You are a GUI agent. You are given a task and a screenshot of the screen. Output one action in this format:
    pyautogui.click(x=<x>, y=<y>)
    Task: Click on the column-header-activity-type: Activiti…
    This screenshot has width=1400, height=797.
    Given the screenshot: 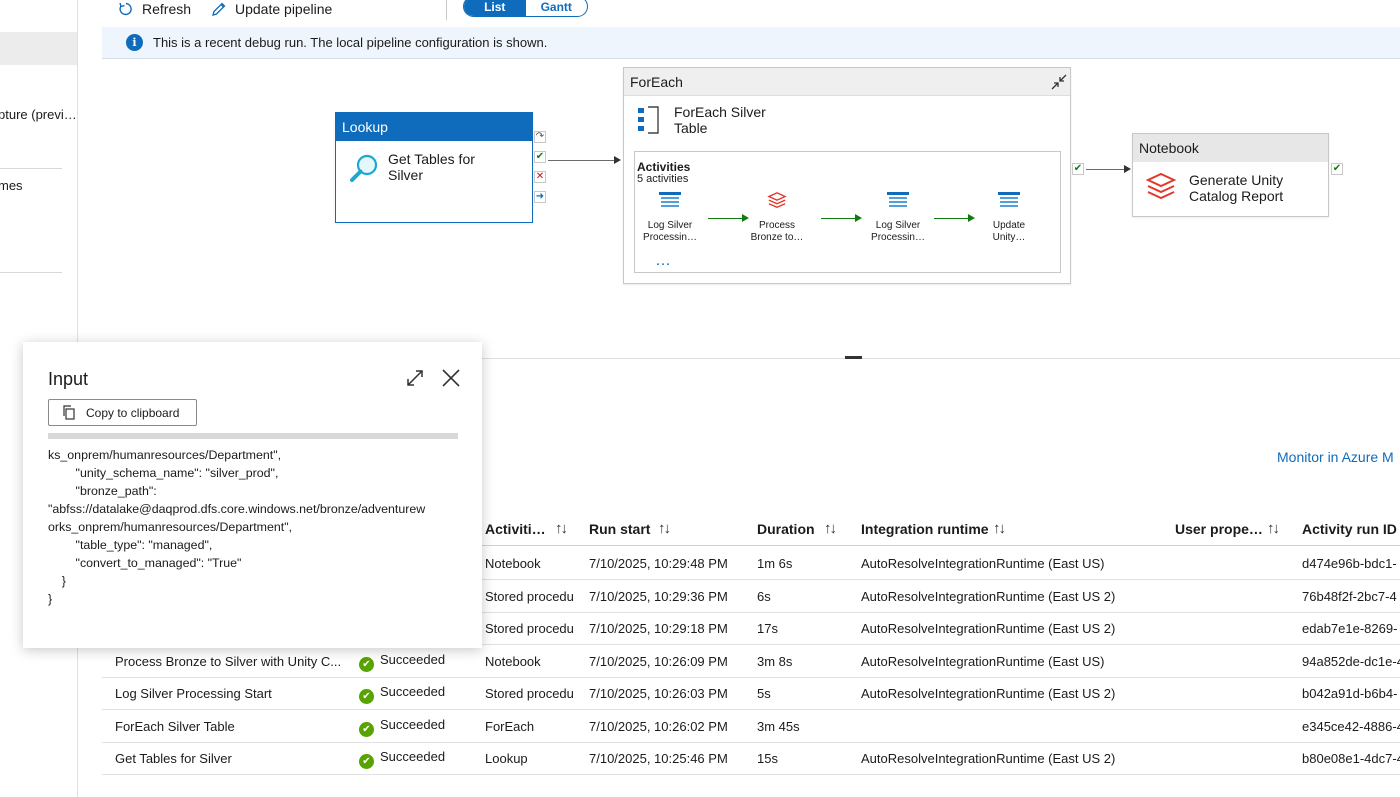 What is the action you would take?
    pyautogui.click(x=515, y=529)
    